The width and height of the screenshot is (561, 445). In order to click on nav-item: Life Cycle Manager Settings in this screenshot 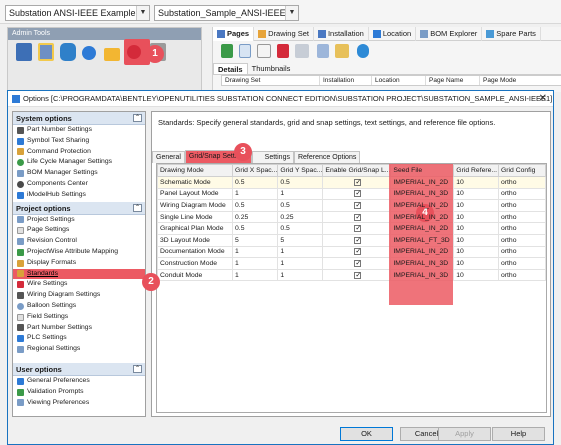, I will do `click(79, 162)`.